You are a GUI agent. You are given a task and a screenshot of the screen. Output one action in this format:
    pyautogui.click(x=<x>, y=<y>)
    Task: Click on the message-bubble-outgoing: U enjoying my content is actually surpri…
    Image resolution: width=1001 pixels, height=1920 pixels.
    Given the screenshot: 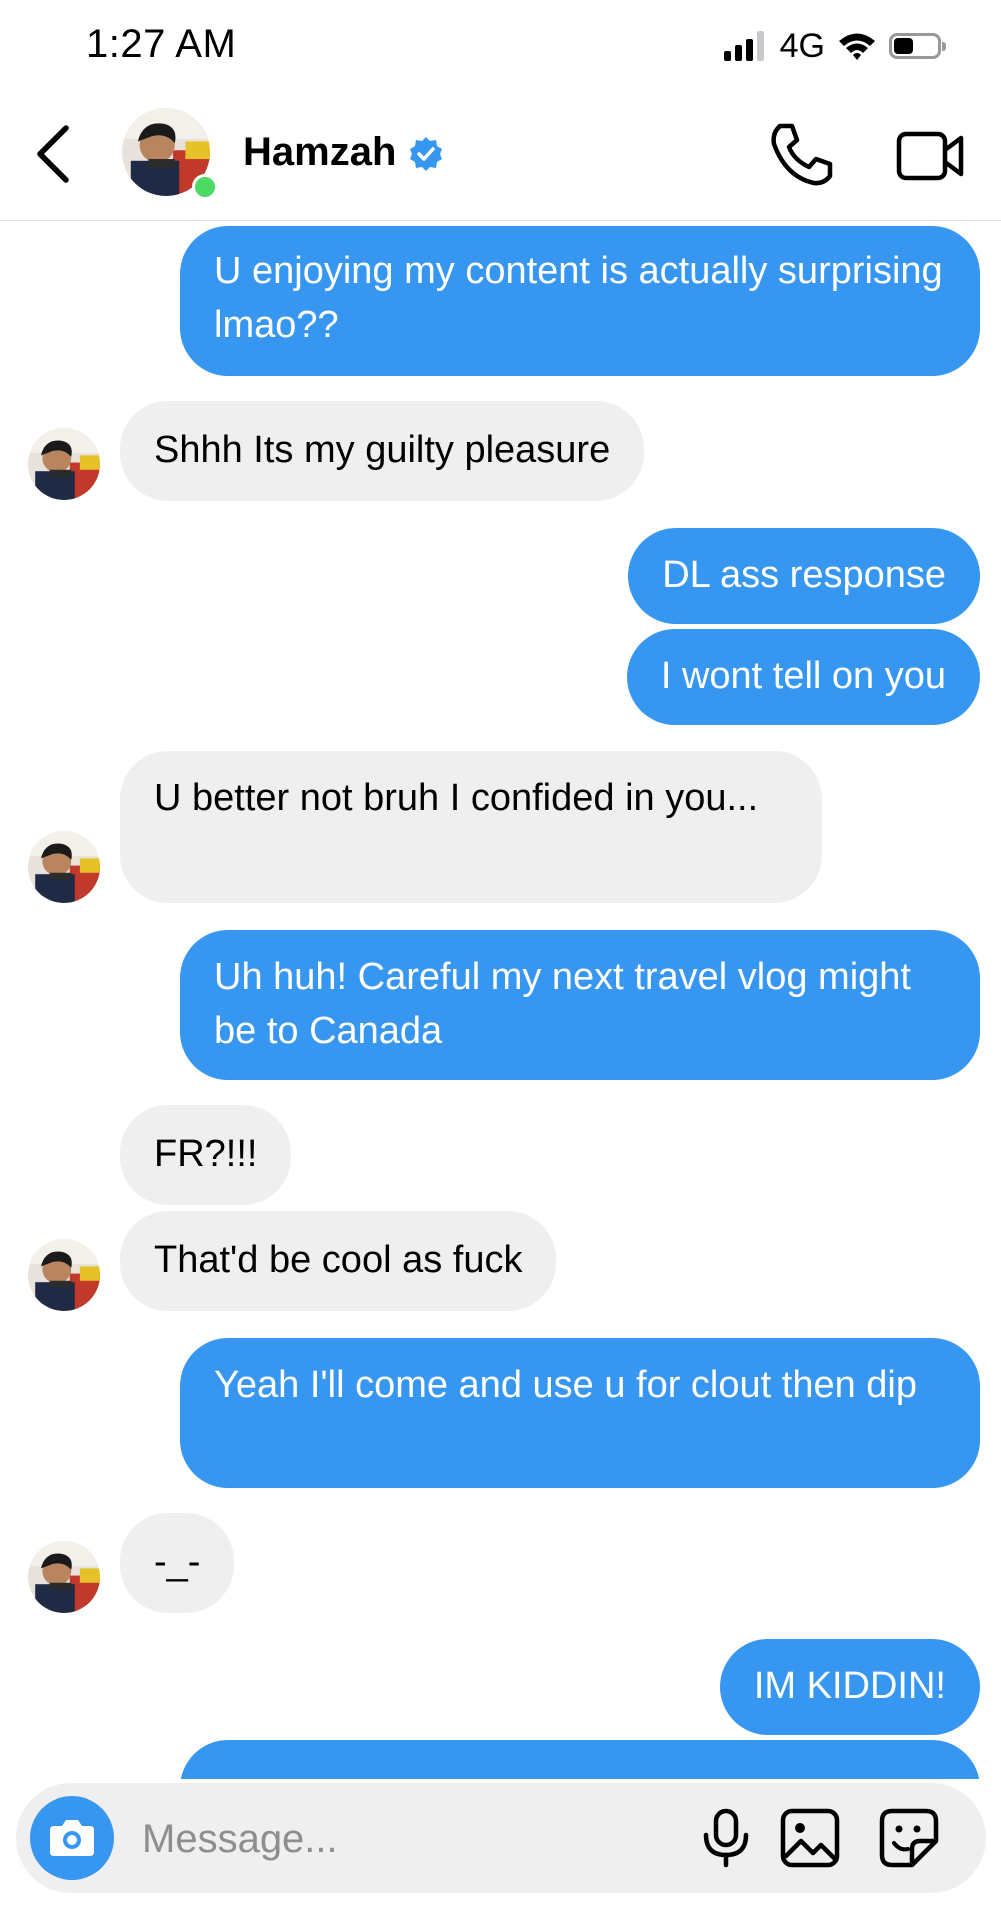 What is the action you would take?
    pyautogui.click(x=580, y=301)
    